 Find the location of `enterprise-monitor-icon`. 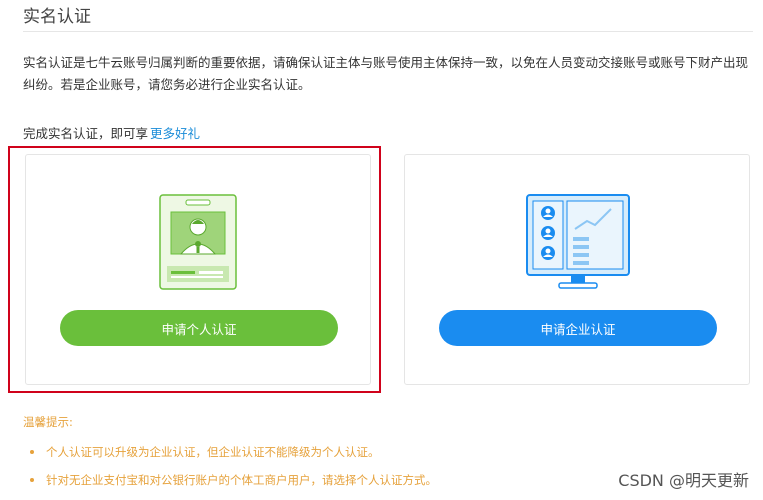

enterprise-monitor-icon is located at coordinates (578, 245).